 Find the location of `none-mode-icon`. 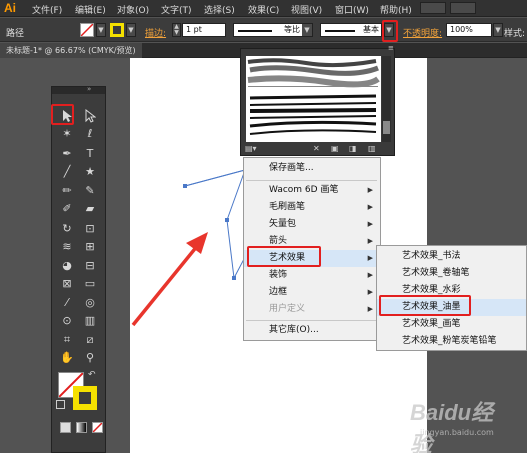

none-mode-icon is located at coordinates (97, 427).